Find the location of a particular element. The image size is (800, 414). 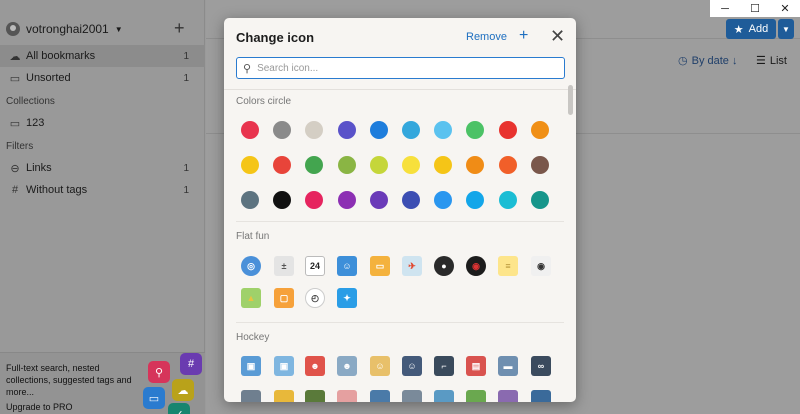

sort-button: ◷ By date ↓ is located at coordinates (708, 61).